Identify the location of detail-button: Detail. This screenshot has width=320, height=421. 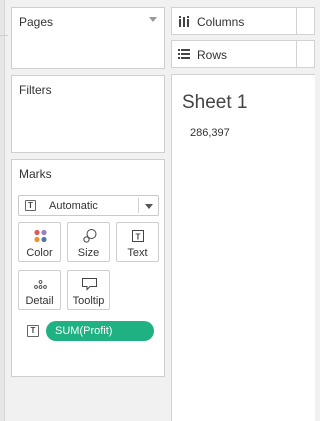
(39, 290).